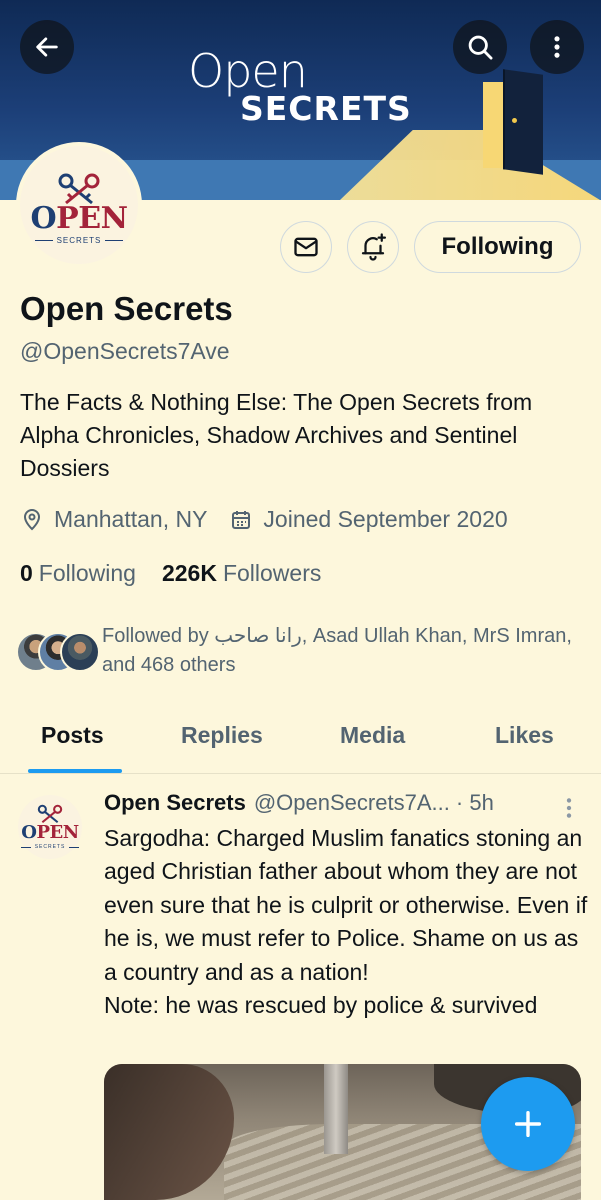 Image resolution: width=601 pixels, height=1200 pixels. What do you see at coordinates (72, 735) in the screenshot?
I see `tab-posts: Posts` at bounding box center [72, 735].